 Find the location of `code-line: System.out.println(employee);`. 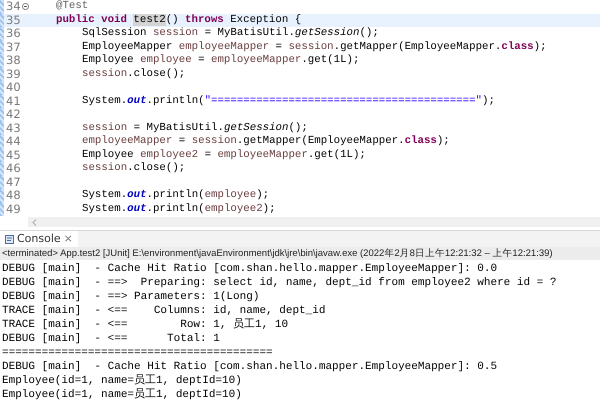

code-line: System.out.println(employee); is located at coordinates (176, 195).